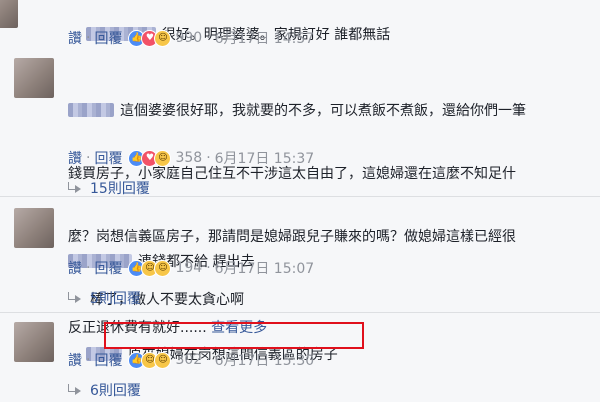  I want to click on reaction-count: 990, so click(189, 38).